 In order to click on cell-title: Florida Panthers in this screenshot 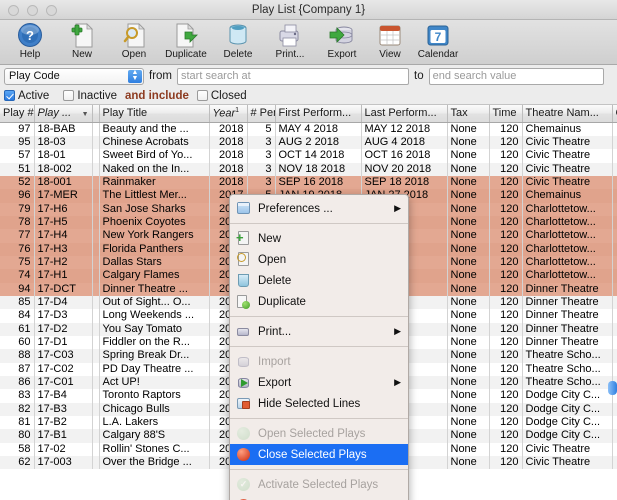, I will do `click(154, 249)`.